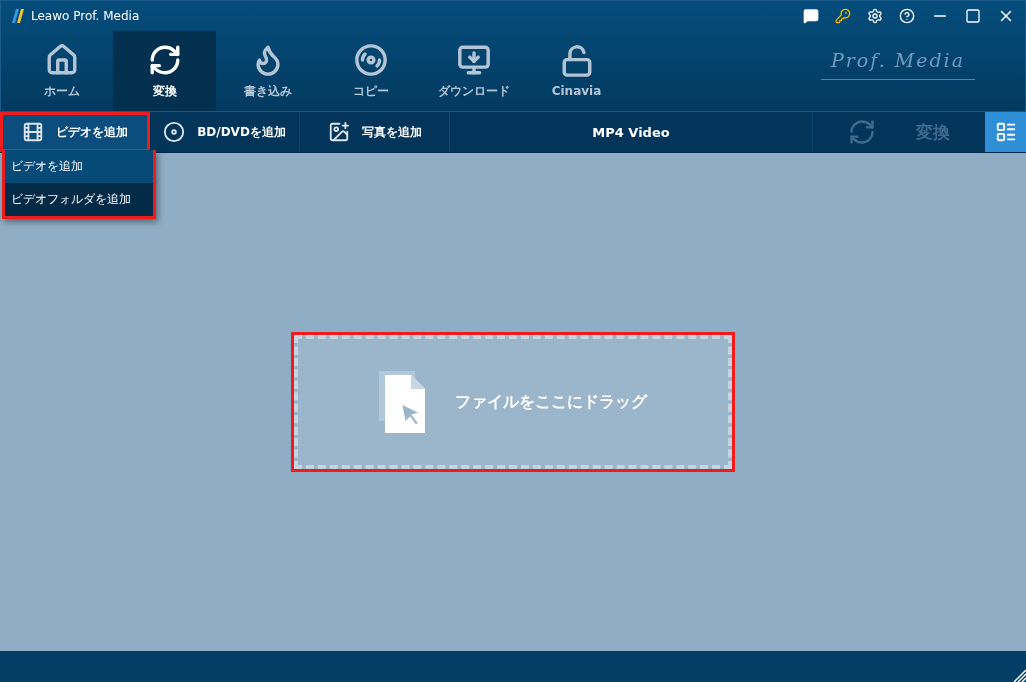  I want to click on logo-text: Prof. Media, so click(898, 64).